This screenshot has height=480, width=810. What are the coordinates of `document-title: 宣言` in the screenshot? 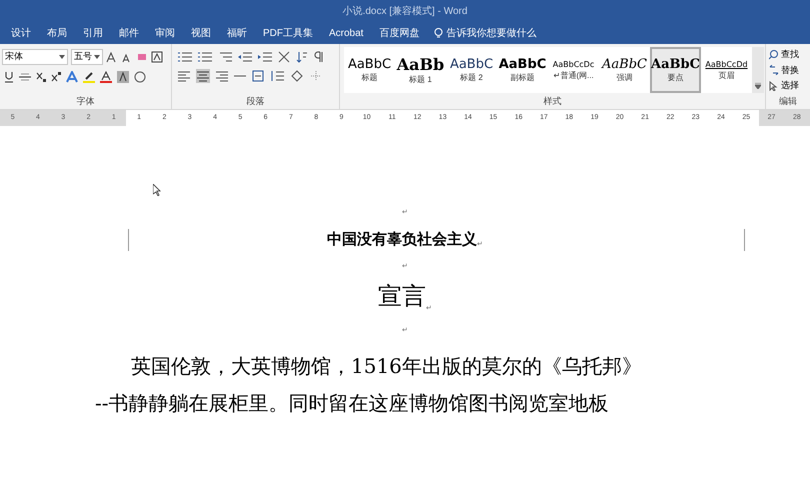 It's located at (402, 296).